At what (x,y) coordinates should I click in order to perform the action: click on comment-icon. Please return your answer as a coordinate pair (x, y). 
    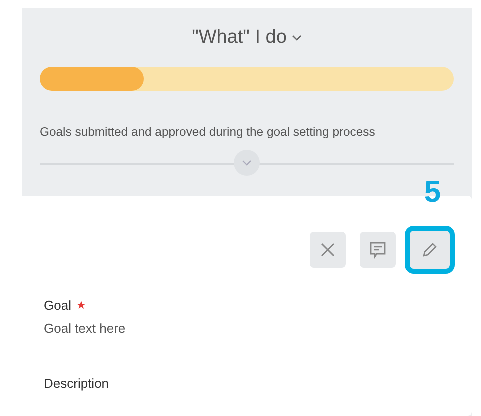
    Looking at the image, I should click on (378, 250).